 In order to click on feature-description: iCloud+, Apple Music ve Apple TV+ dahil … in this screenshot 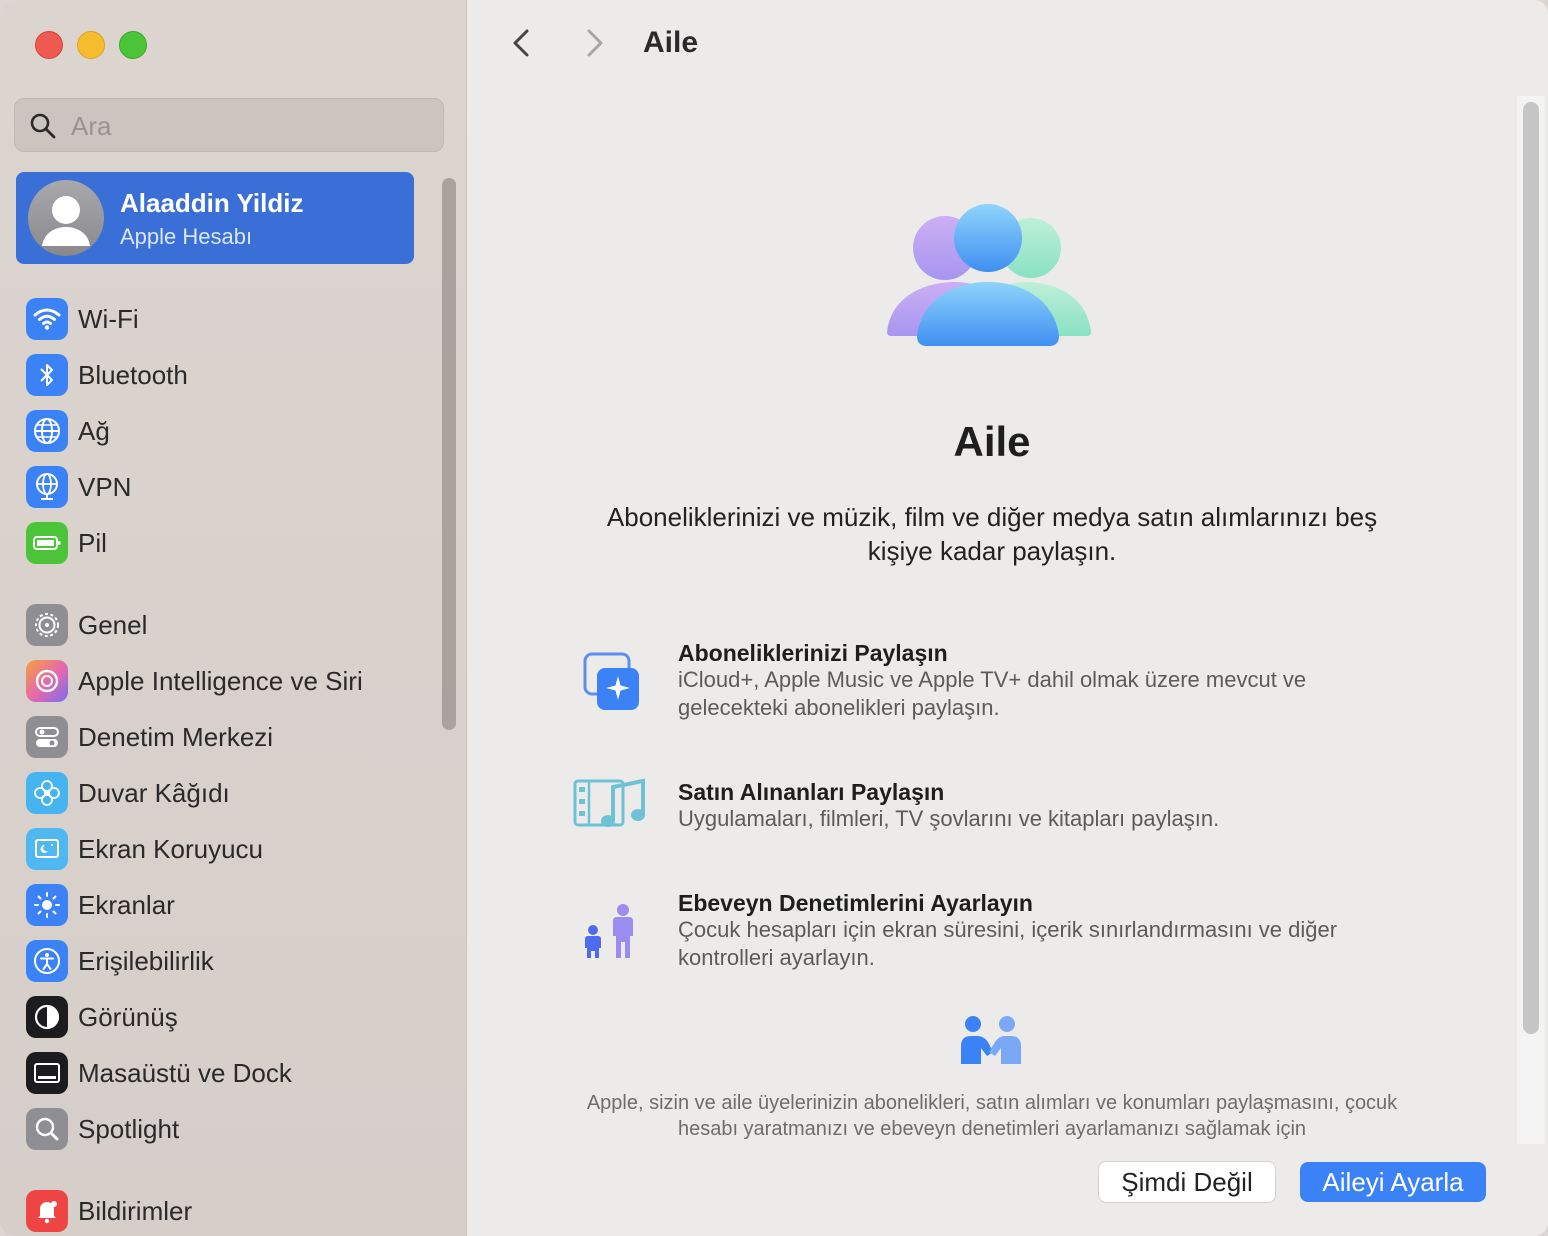, I will do `click(992, 693)`.